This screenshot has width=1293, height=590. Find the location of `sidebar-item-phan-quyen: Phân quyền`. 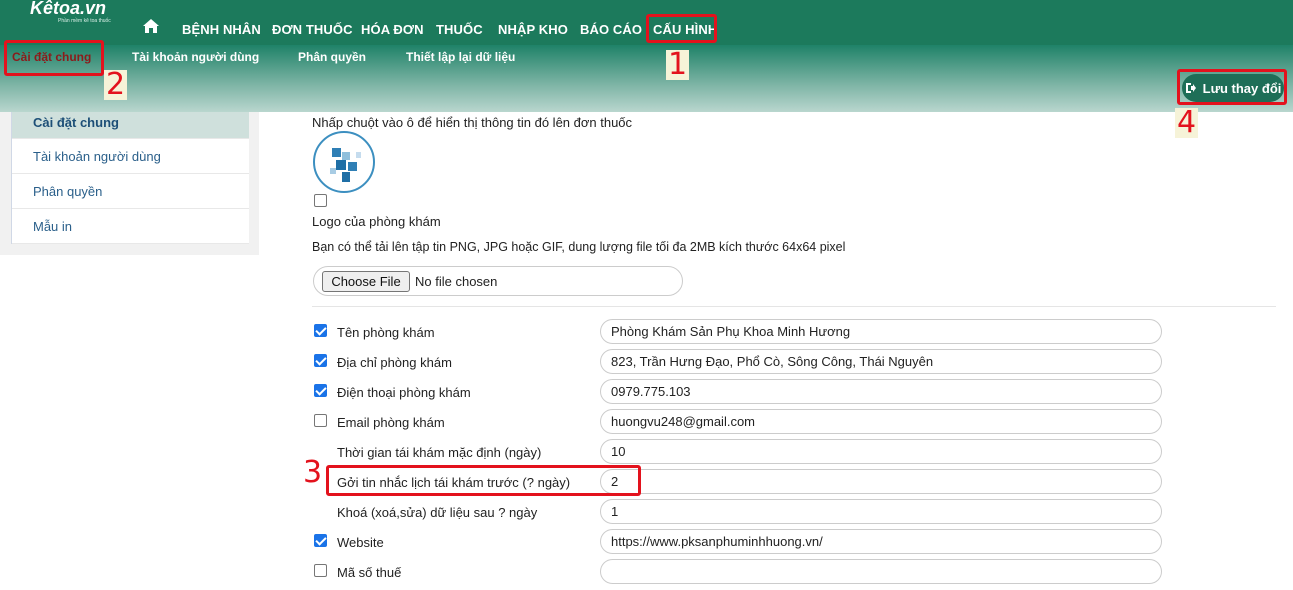

sidebar-item-phan-quyen: Phân quyền is located at coordinates (130, 191).